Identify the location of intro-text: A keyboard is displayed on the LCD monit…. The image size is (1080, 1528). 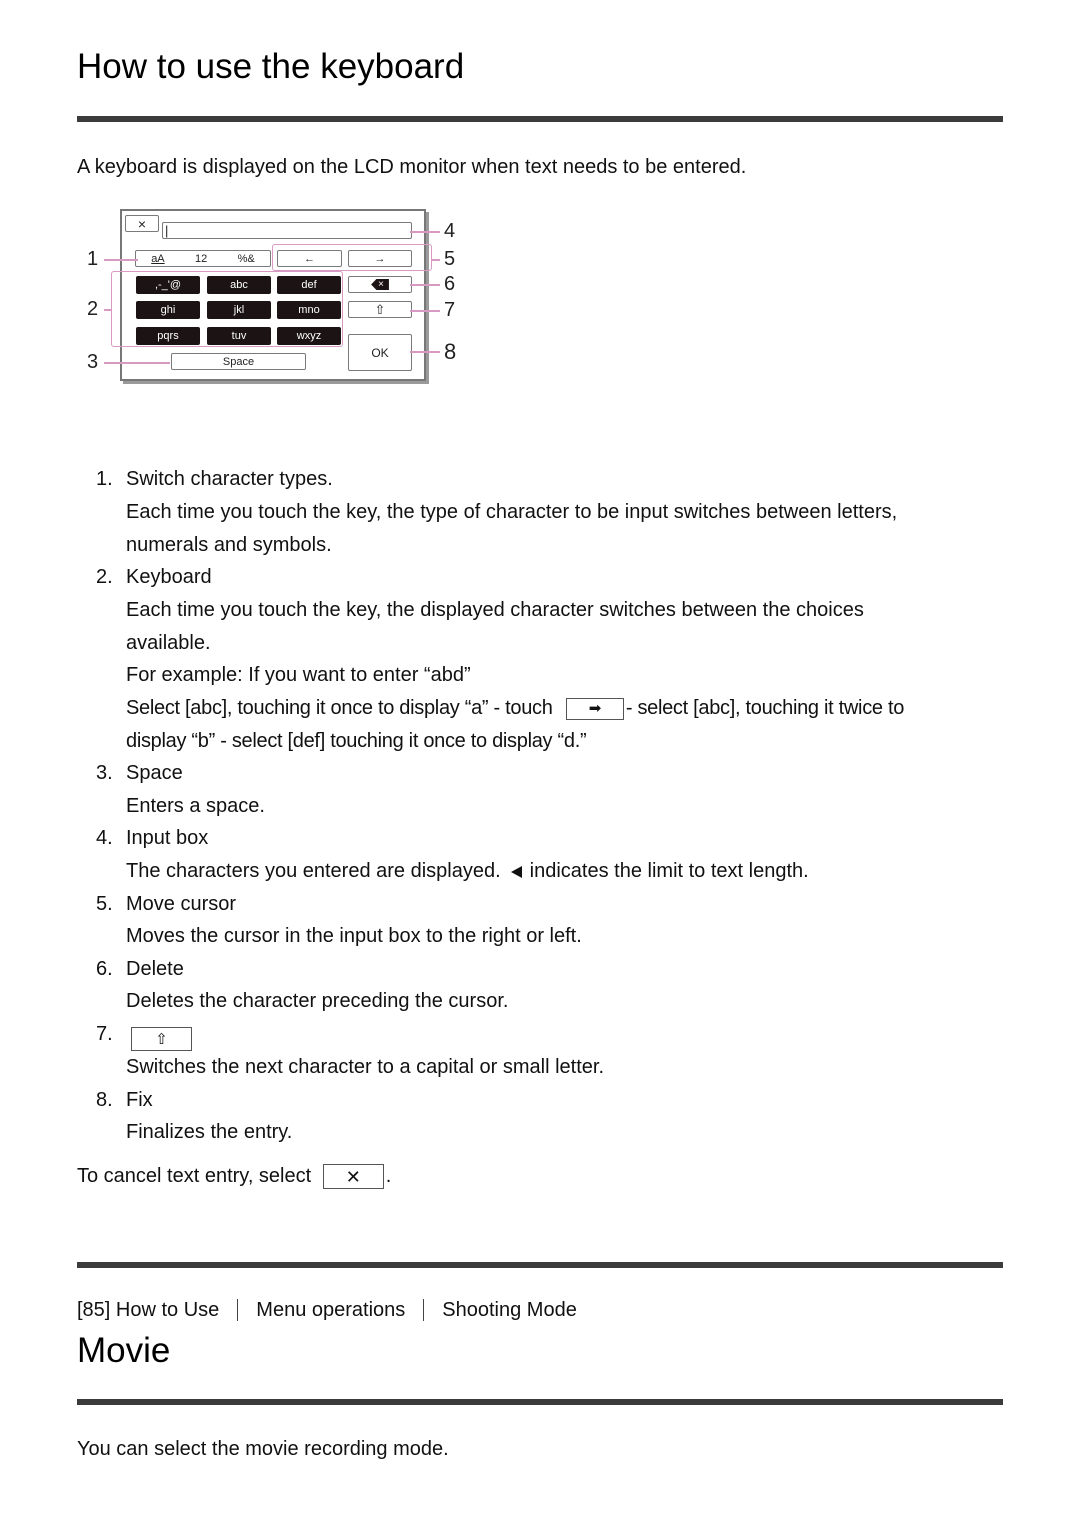
(412, 167).